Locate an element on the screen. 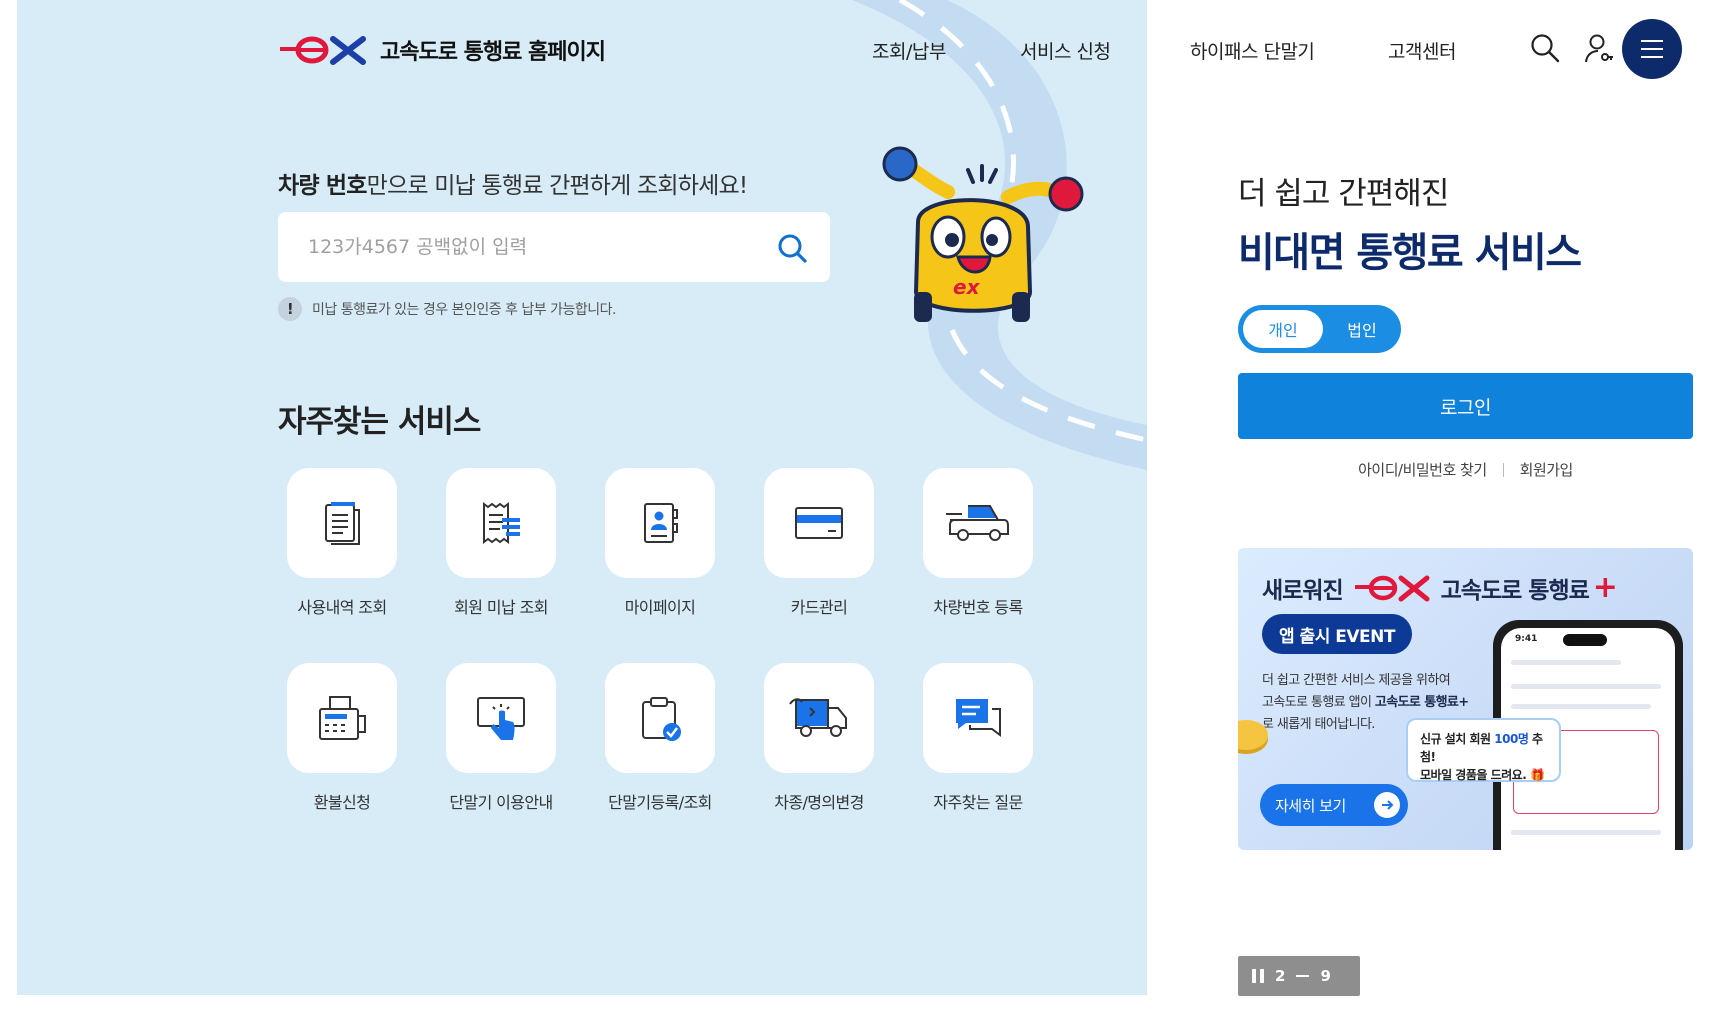  service-device-guide: 단말기 이용안내 is located at coordinates (501, 738).